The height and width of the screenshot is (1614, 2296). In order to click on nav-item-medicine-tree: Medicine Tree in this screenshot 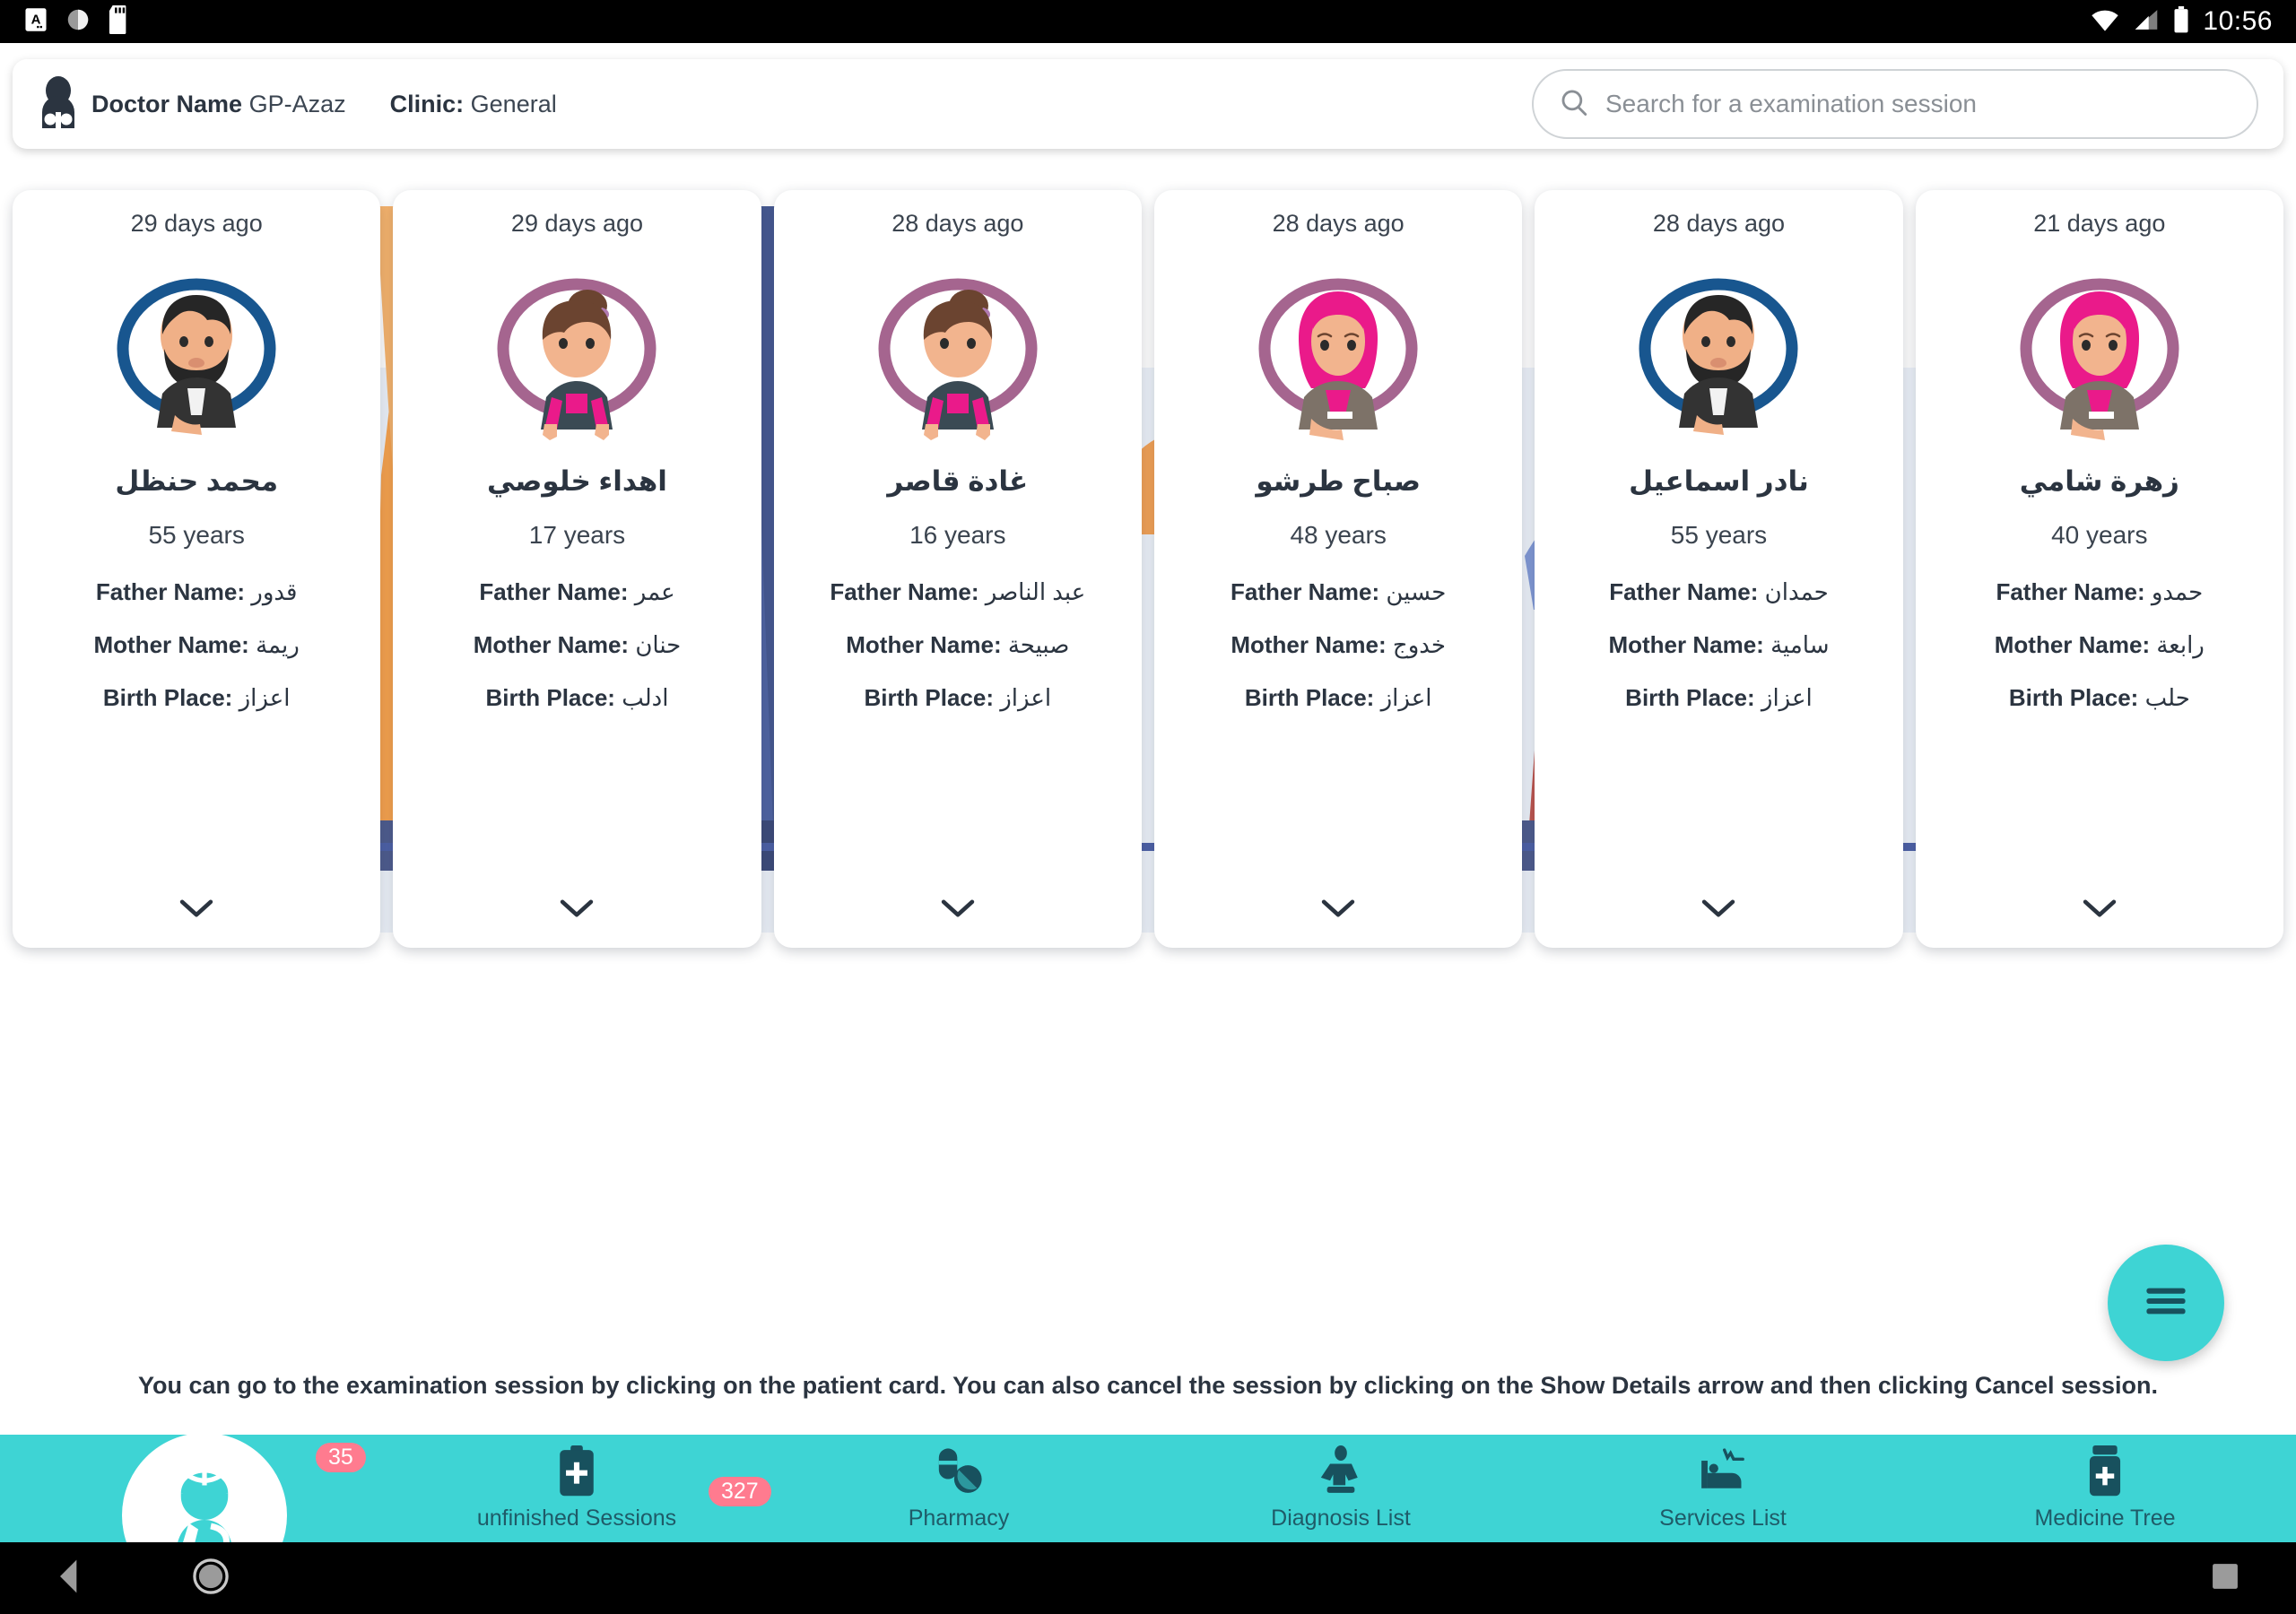, I will do `click(2105, 1488)`.